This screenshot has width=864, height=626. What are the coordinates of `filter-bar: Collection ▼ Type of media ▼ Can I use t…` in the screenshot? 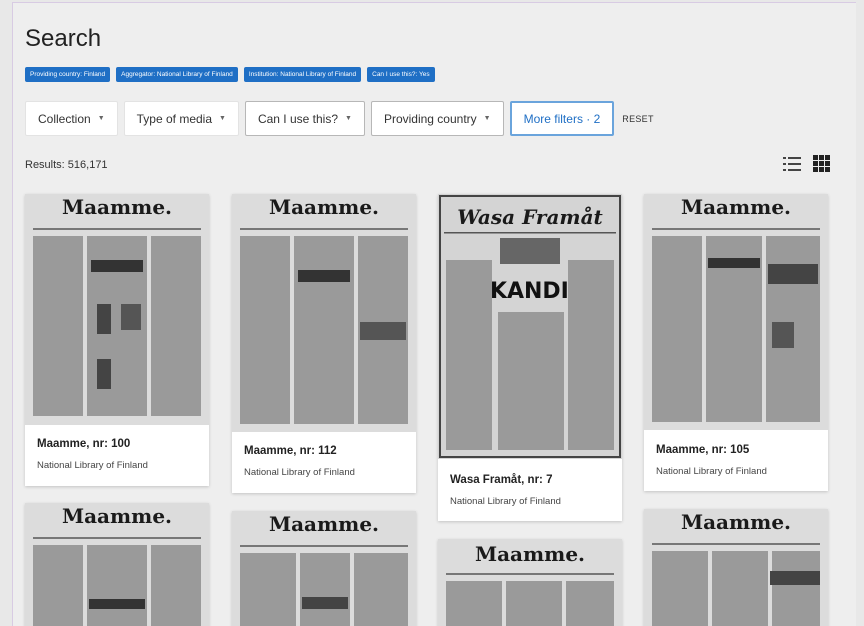 It's located at (339, 118).